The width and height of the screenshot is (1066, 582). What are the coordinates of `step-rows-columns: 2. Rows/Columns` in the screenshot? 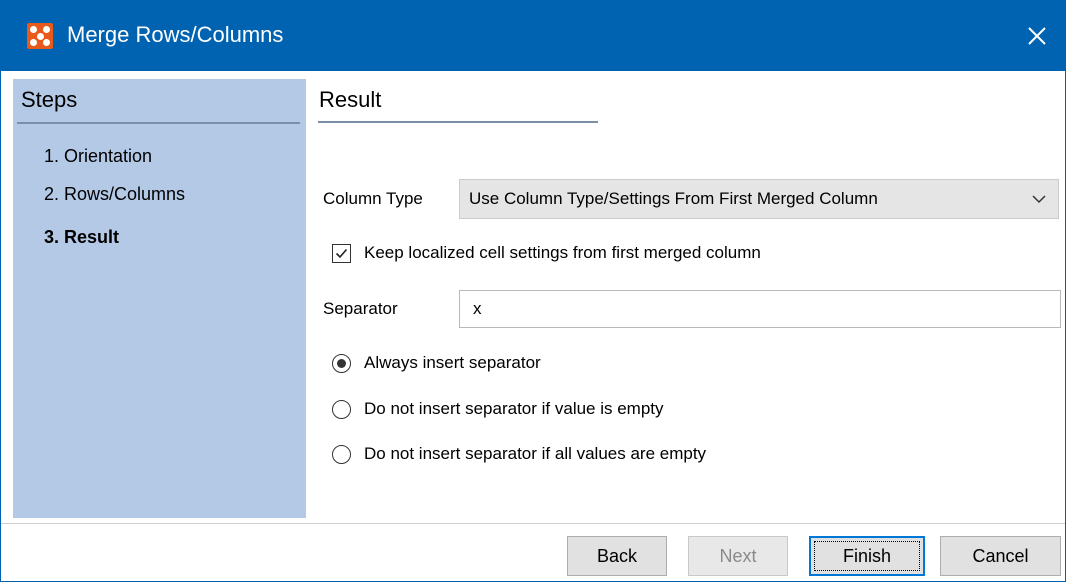 It's located at (114, 194).